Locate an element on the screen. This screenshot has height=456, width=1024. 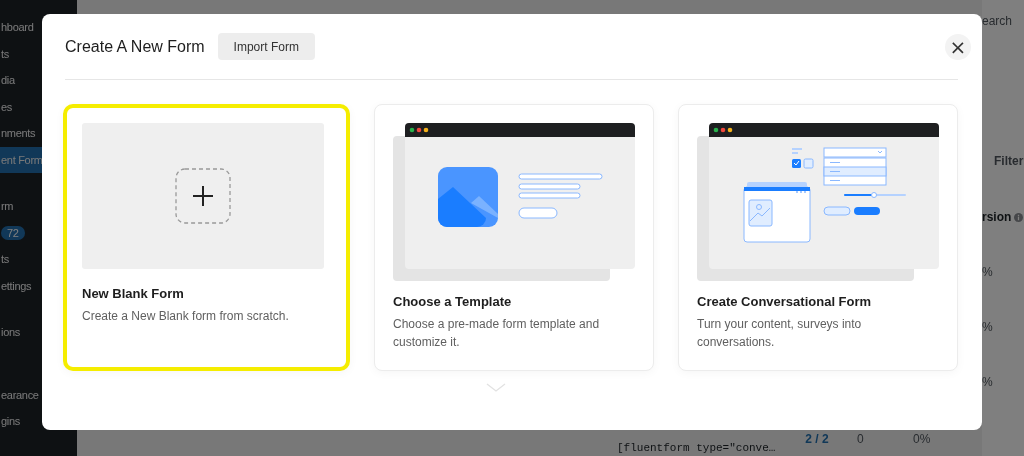
sidebar-item: hboard is located at coordinates (17, 27).